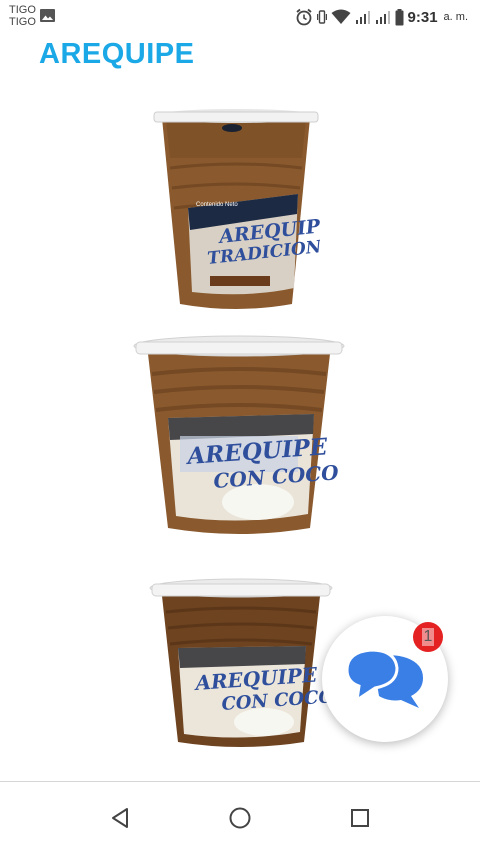 The image size is (480, 854). I want to click on chat-notification-badge: 1, so click(428, 637).